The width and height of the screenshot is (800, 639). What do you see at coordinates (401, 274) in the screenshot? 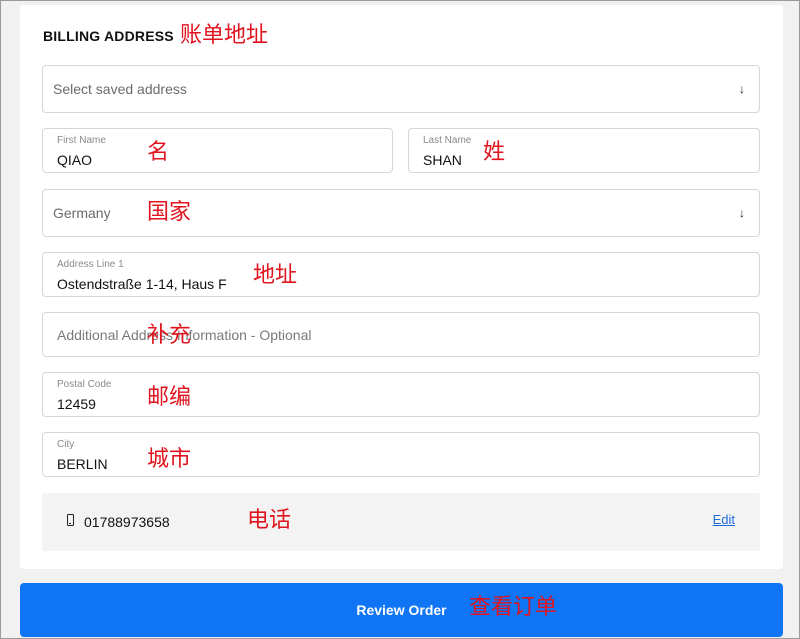
I see `address-line1-field: Address Line 1 Ostendstraße 1-14, Haus F` at bounding box center [401, 274].